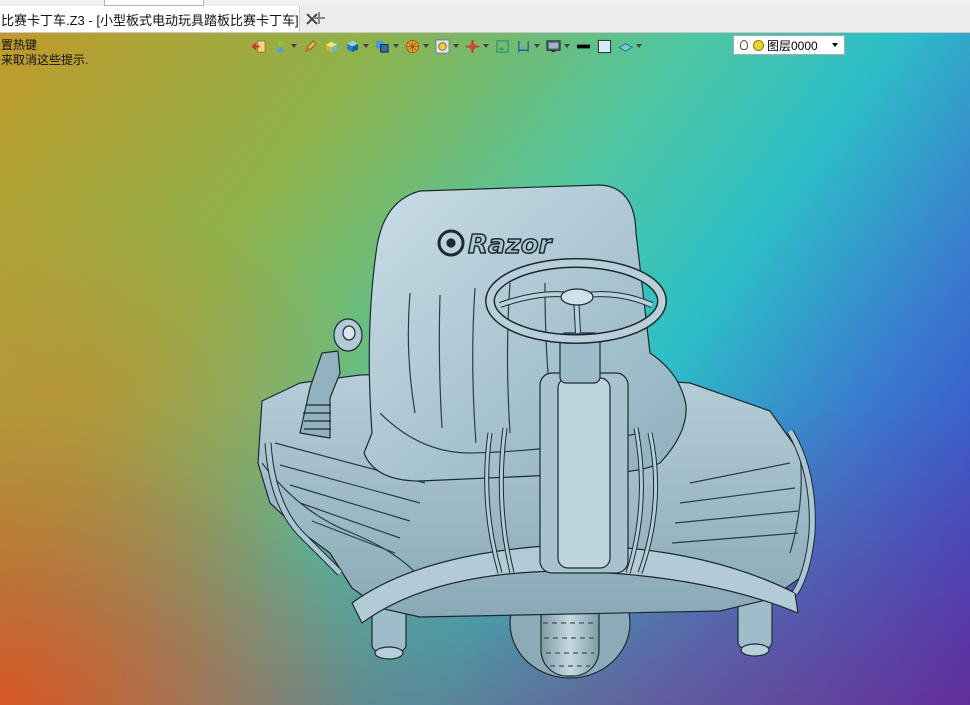 This screenshot has height=705, width=970. I want to click on view-toolbar, so click(450, 46).